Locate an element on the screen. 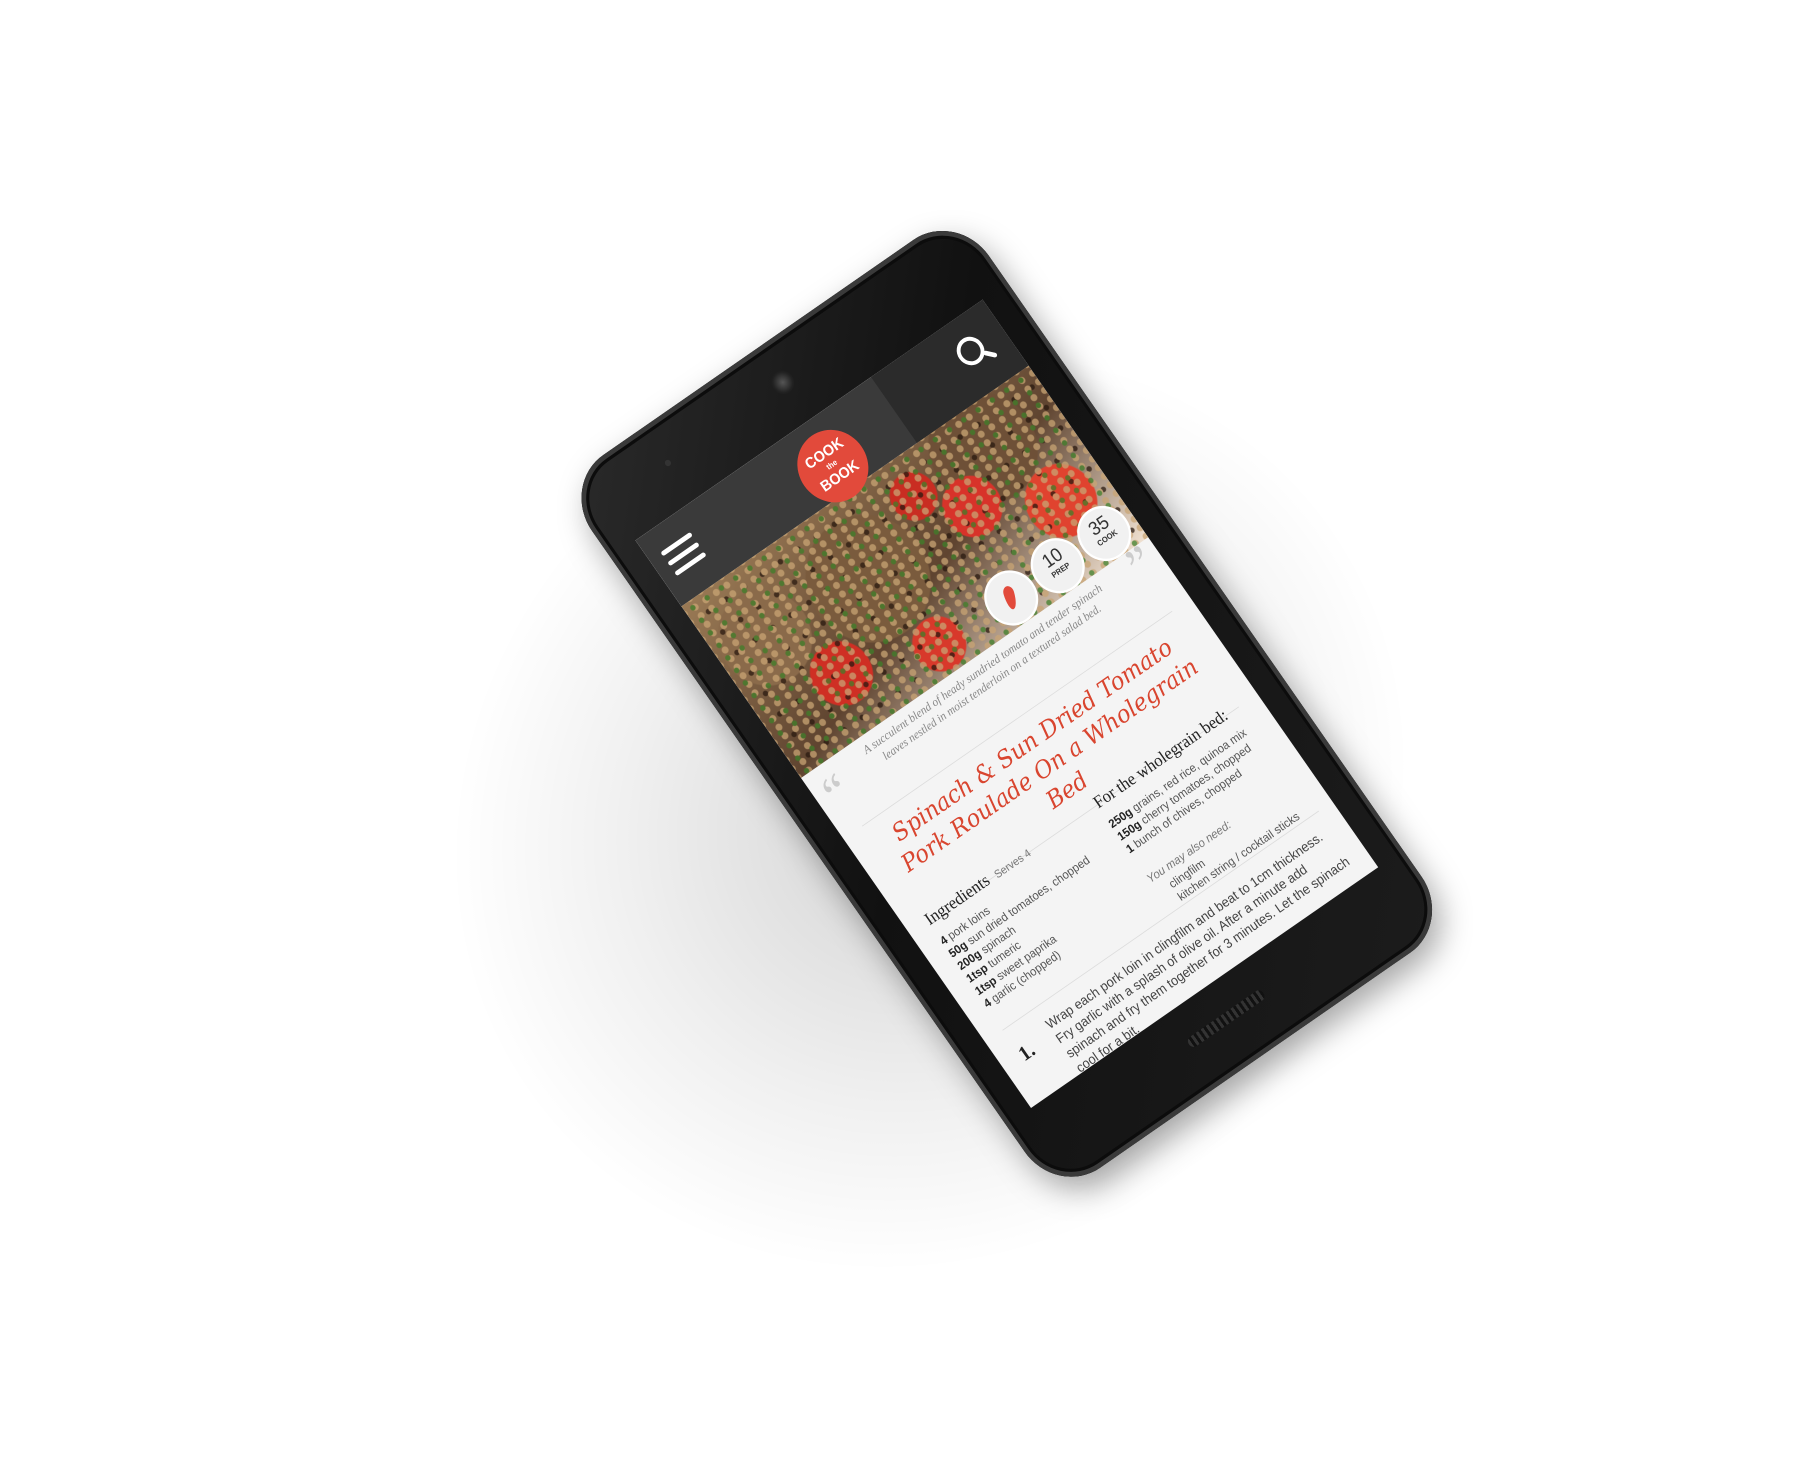 The height and width of the screenshot is (1465, 1800). front-camera is located at coordinates (782, 382).